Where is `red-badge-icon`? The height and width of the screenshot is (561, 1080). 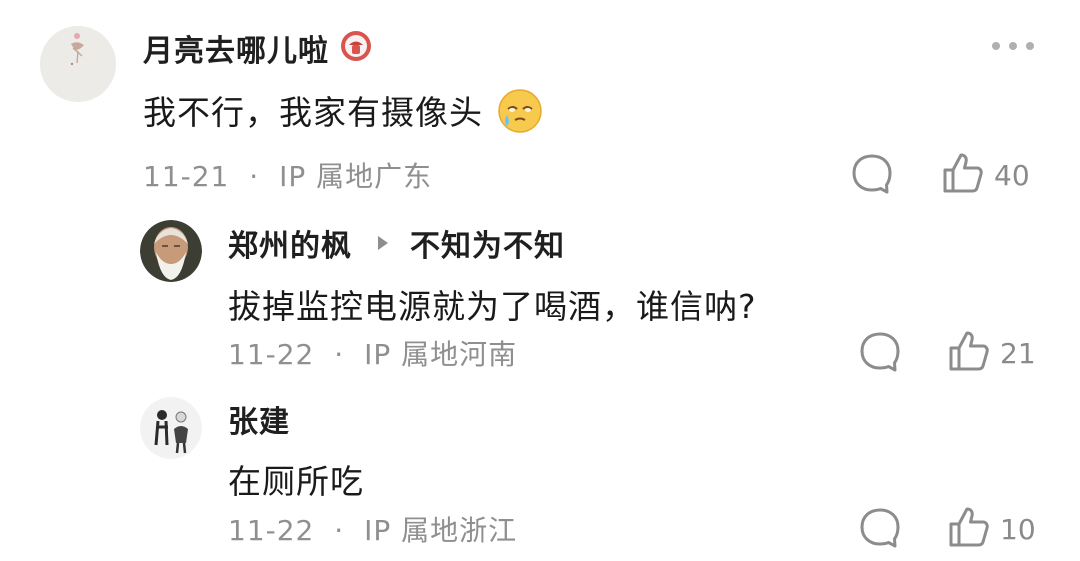 red-badge-icon is located at coordinates (356, 48).